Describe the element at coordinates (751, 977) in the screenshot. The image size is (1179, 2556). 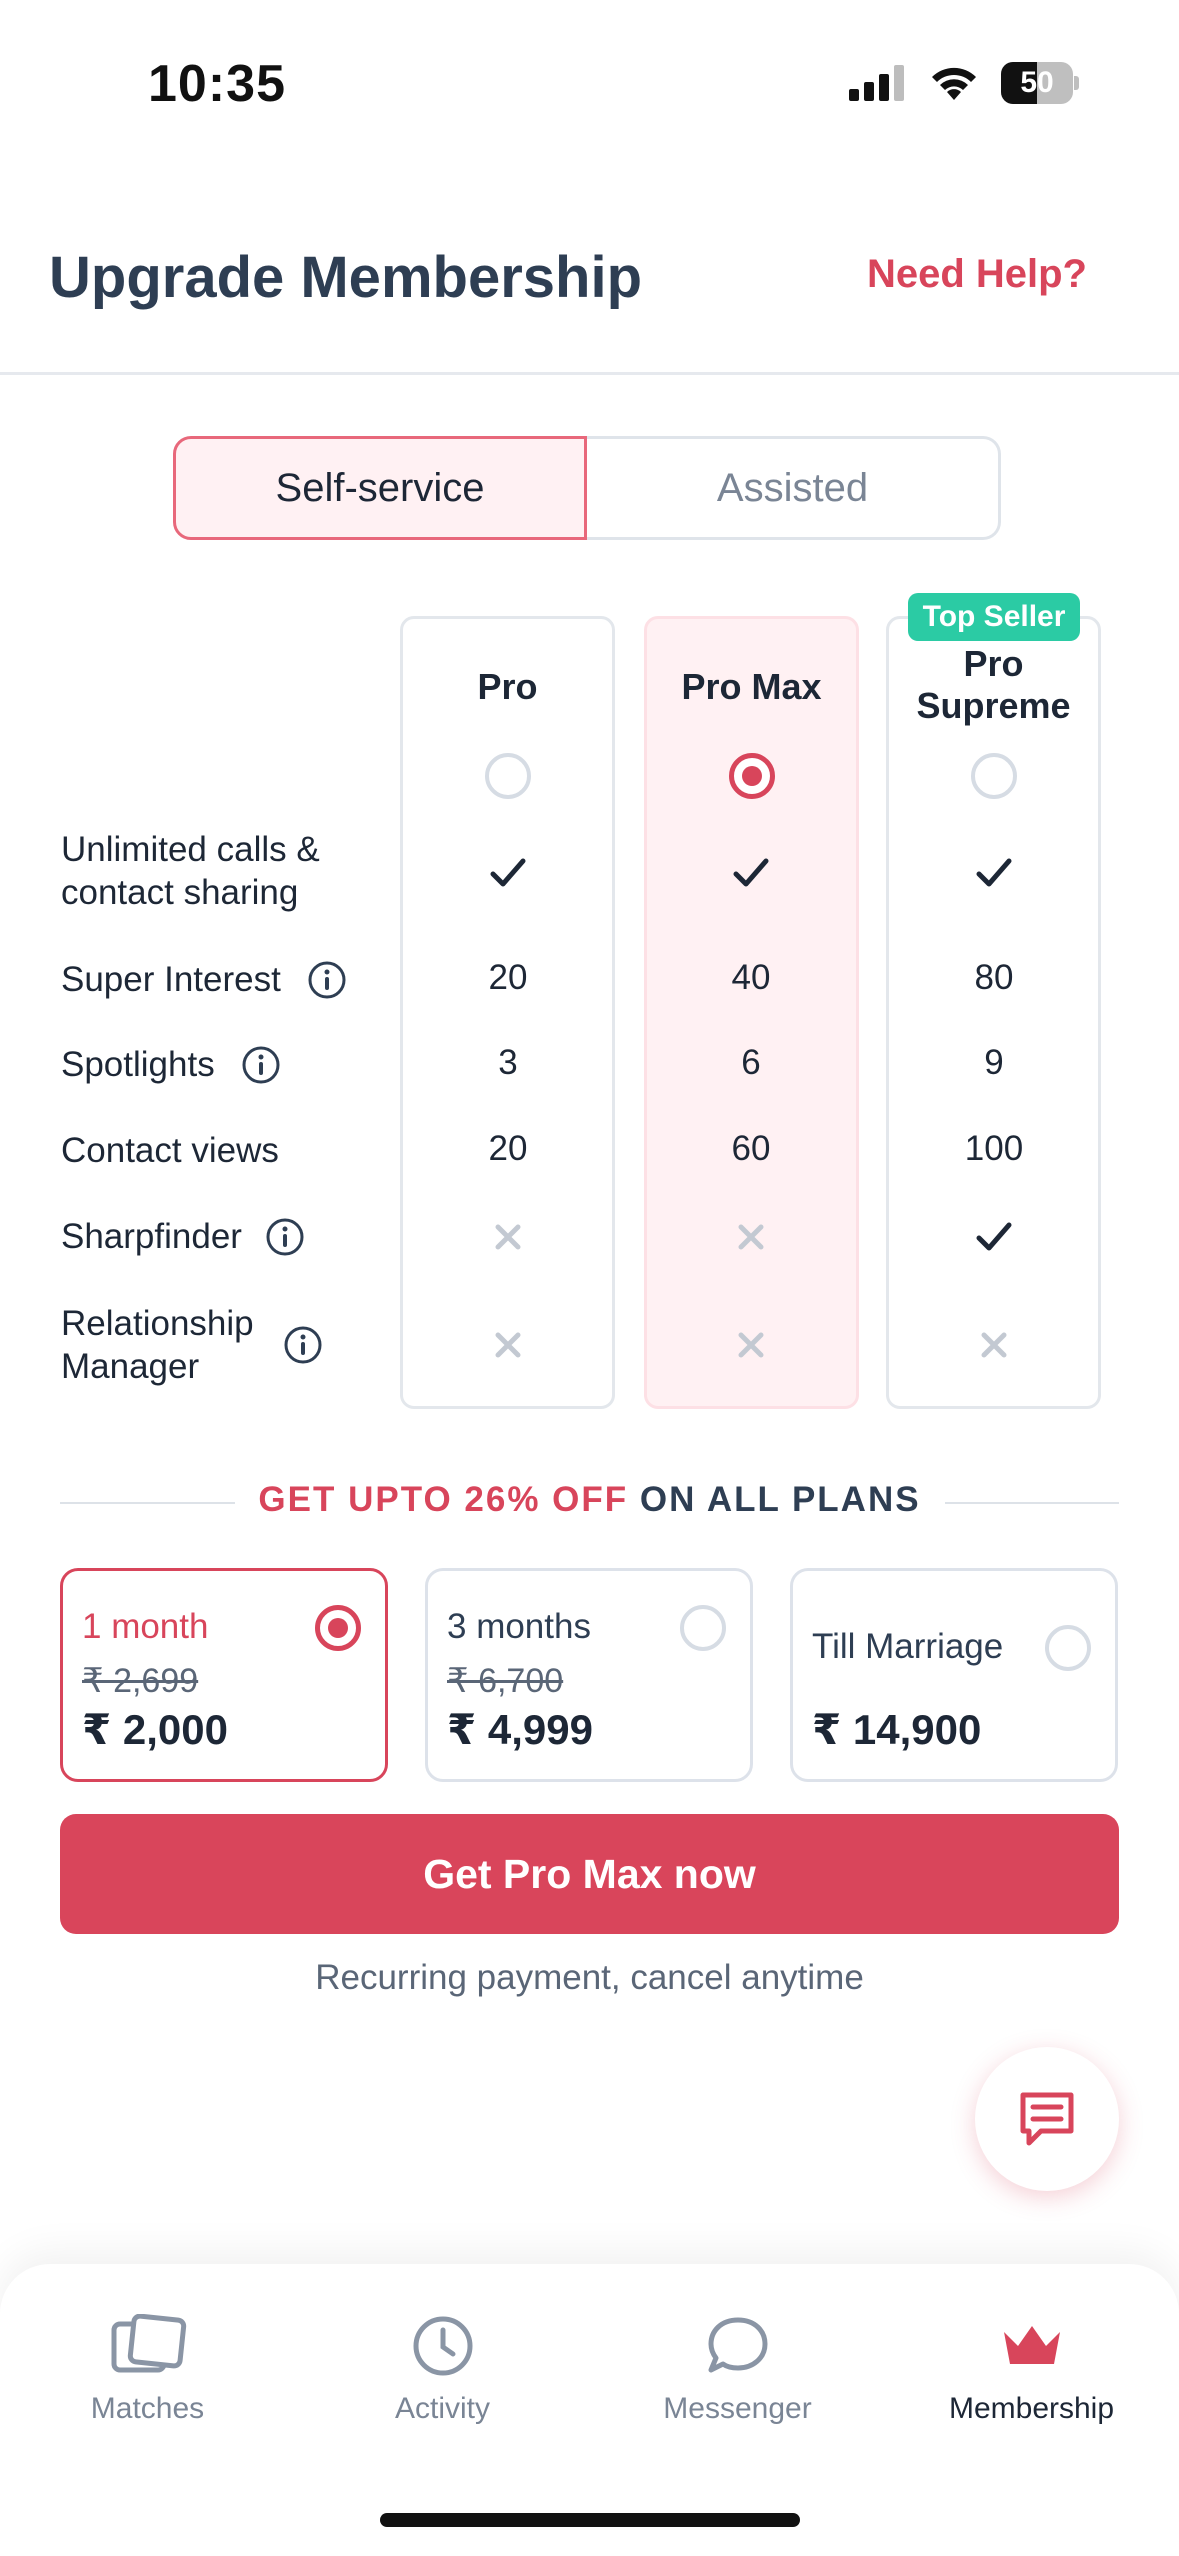
I see `super-interest-pro-max: 40` at that location.